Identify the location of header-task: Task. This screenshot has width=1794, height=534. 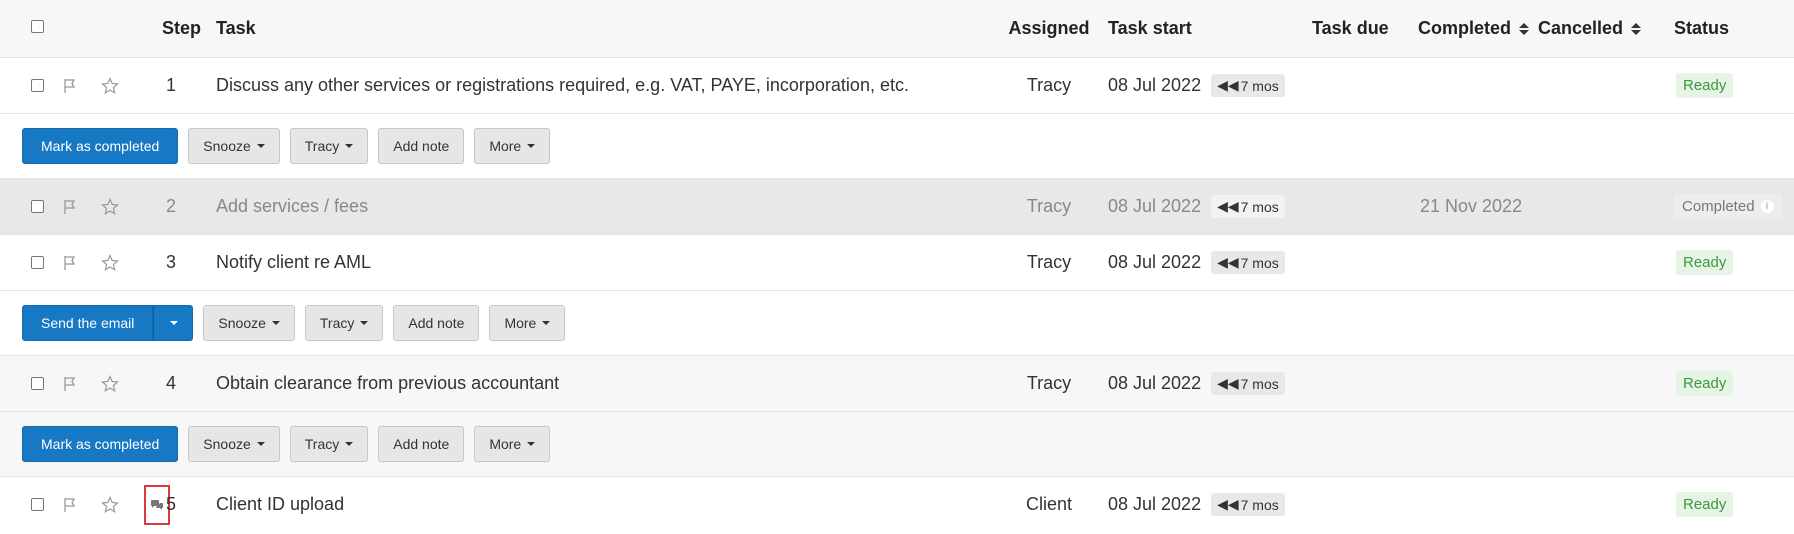
(608, 28).